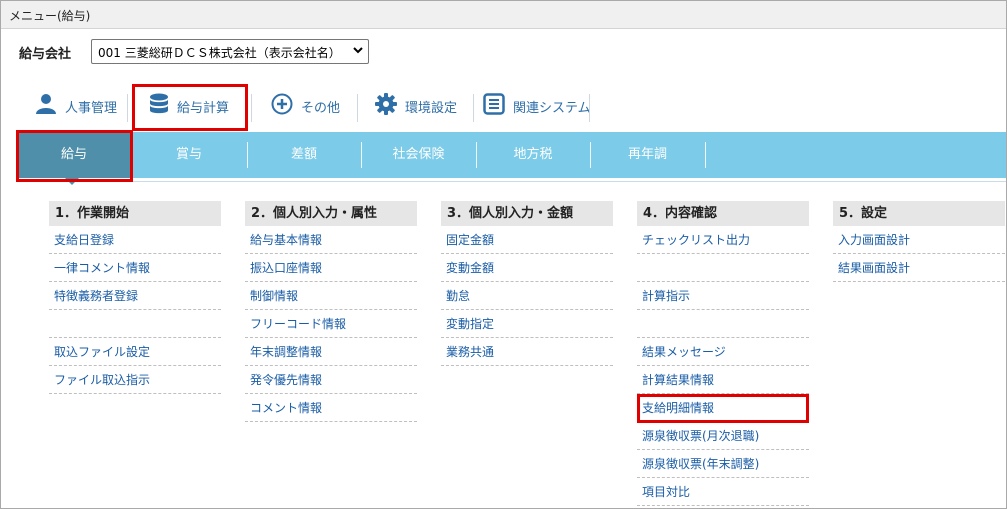  I want to click on menu-link: 変動金額, so click(527, 268).